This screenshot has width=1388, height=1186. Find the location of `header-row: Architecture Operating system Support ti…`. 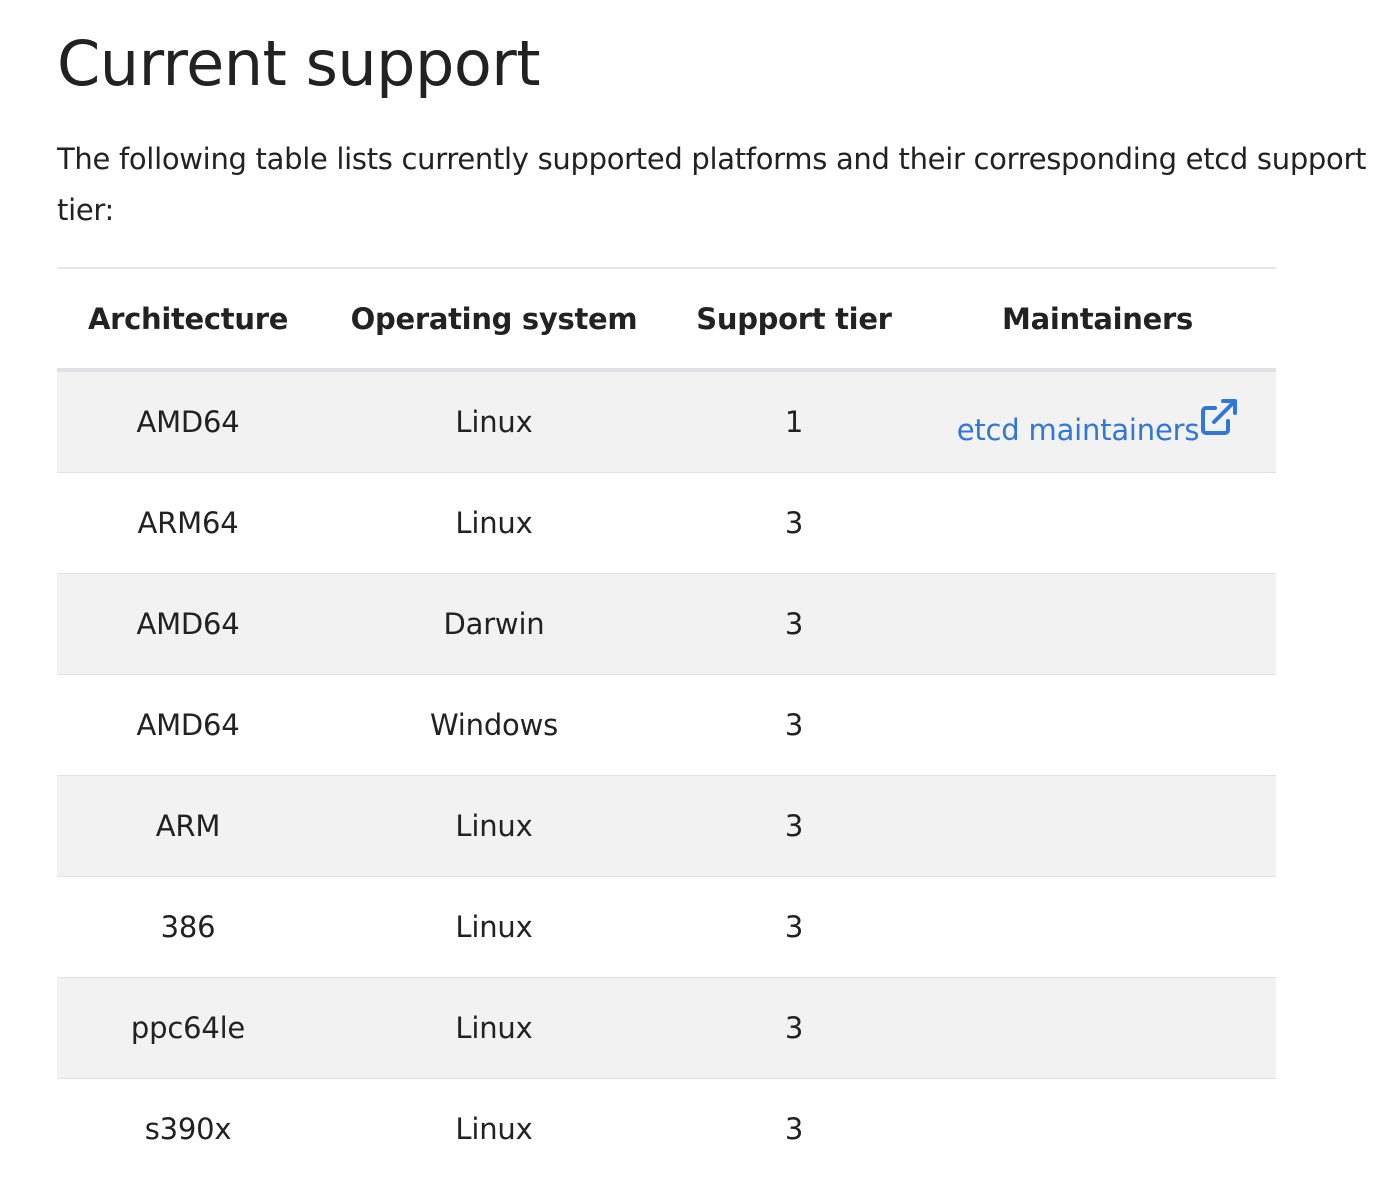

header-row: Architecture Operating system Support ti… is located at coordinates (666, 320).